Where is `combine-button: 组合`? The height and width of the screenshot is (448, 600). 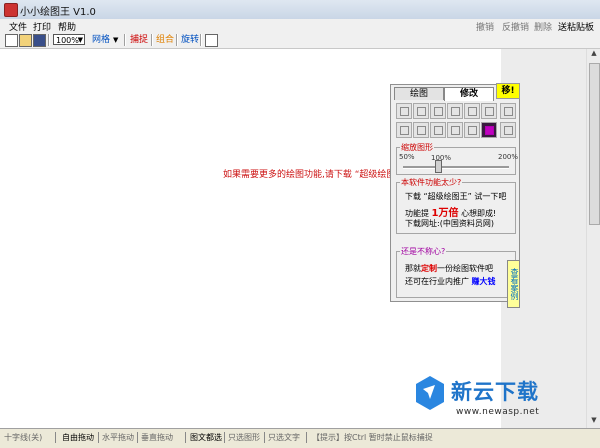 combine-button: 组合 is located at coordinates (165, 40).